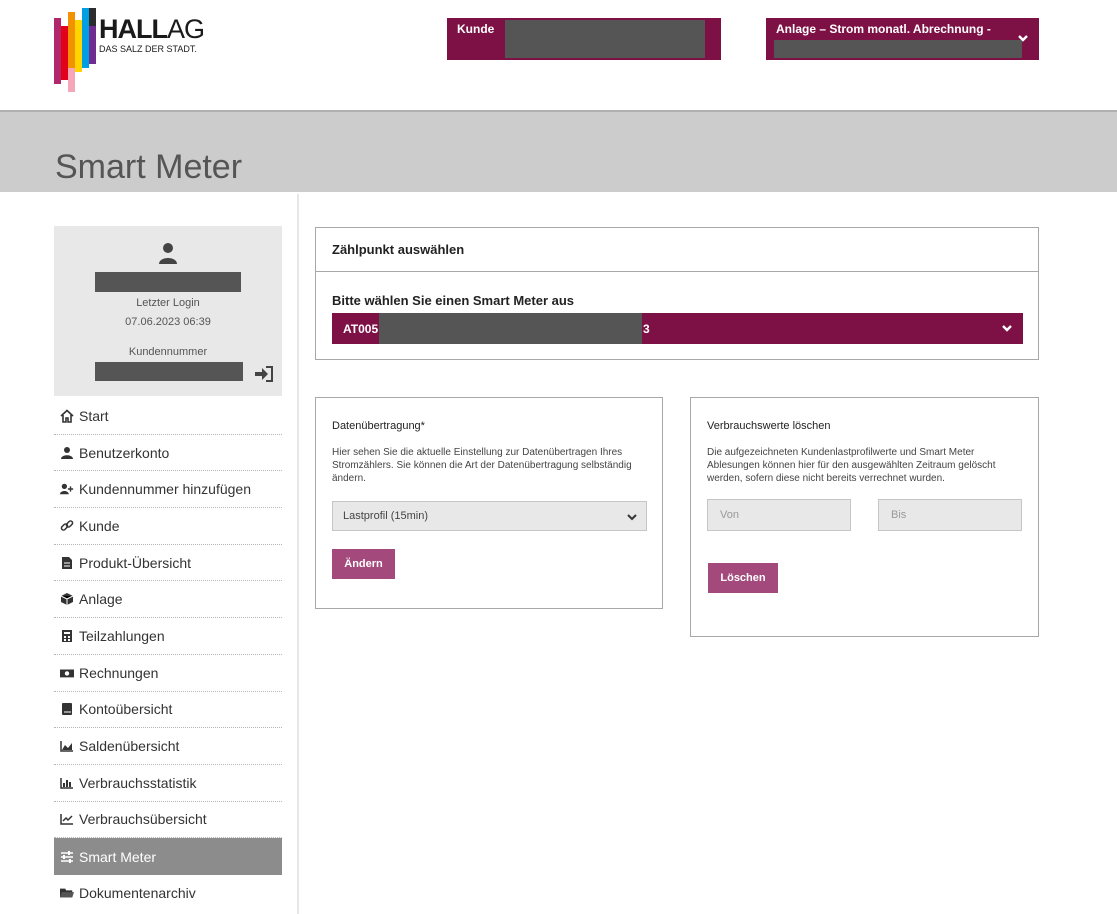 The width and height of the screenshot is (1117, 914). I want to click on sidebar-item-produkt-uebersicht: Produkt-Übersicht, so click(168, 563).